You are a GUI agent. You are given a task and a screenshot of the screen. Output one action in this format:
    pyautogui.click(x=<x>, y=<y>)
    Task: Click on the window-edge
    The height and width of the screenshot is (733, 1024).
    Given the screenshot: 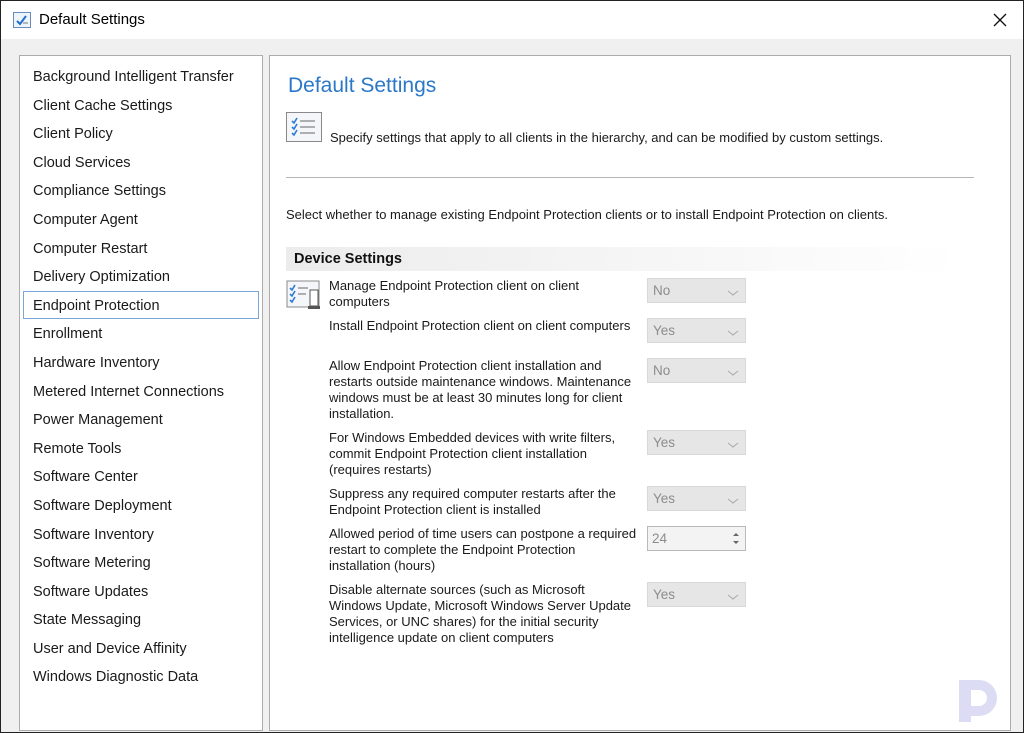 What is the action you would take?
    pyautogui.click(x=1017, y=393)
    